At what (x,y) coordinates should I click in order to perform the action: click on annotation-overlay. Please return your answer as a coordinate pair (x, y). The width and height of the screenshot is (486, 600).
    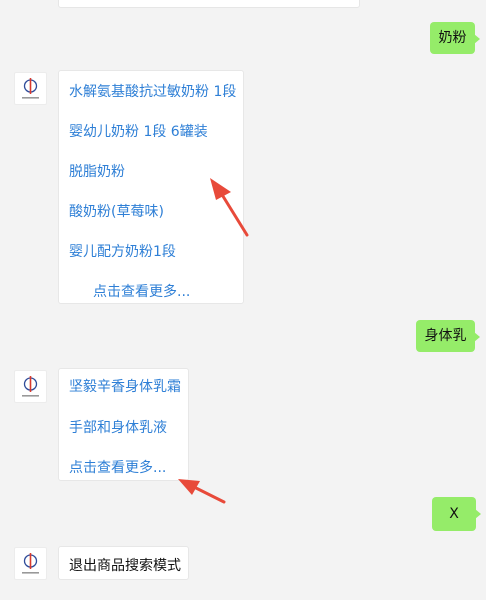
    Looking at the image, I should click on (213, 341).